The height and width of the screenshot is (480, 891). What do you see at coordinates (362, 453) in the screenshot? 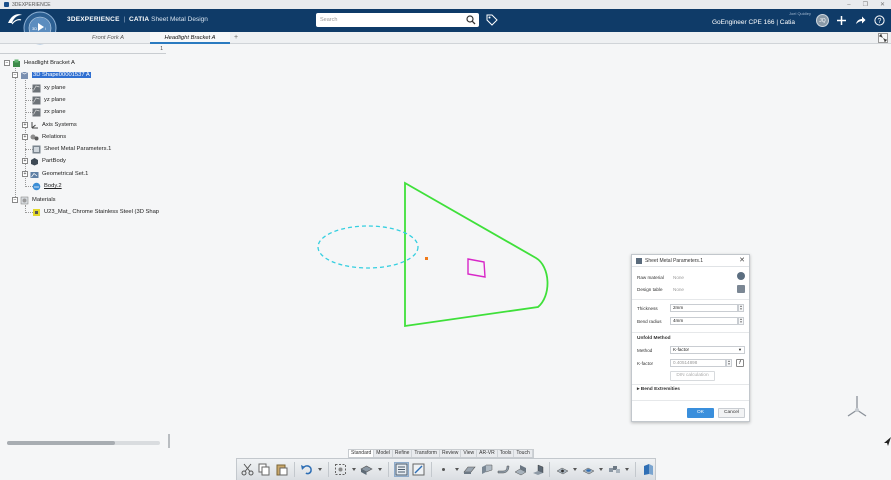
I see `section-tab-standard: Standard` at bounding box center [362, 453].